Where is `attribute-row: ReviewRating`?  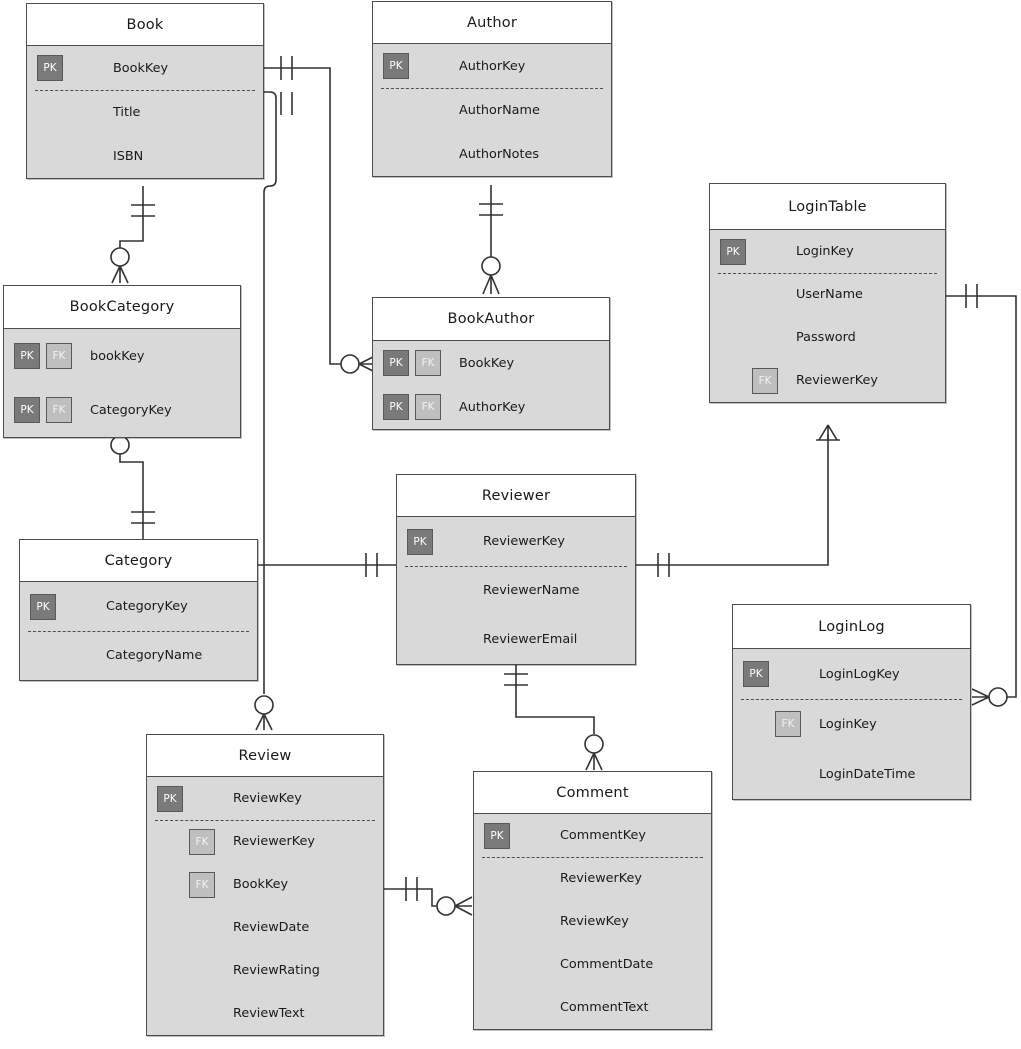
attribute-row: ReviewRating is located at coordinates (265, 970).